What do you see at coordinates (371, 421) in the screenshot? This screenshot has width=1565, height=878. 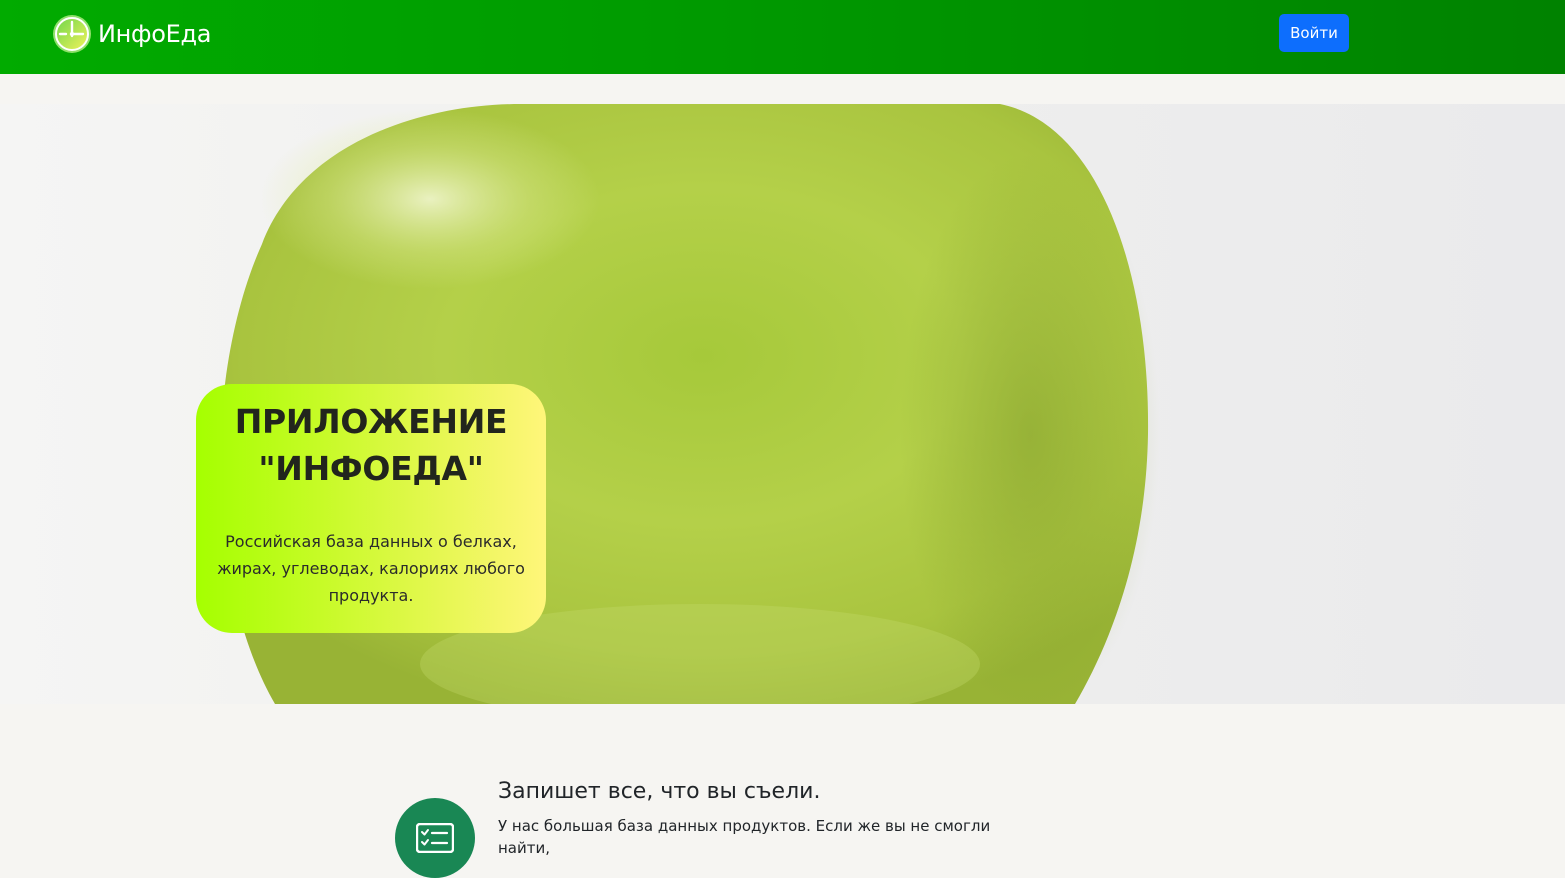 I see `hero-title-line1: ПРИЛОЖЕНИЕ` at bounding box center [371, 421].